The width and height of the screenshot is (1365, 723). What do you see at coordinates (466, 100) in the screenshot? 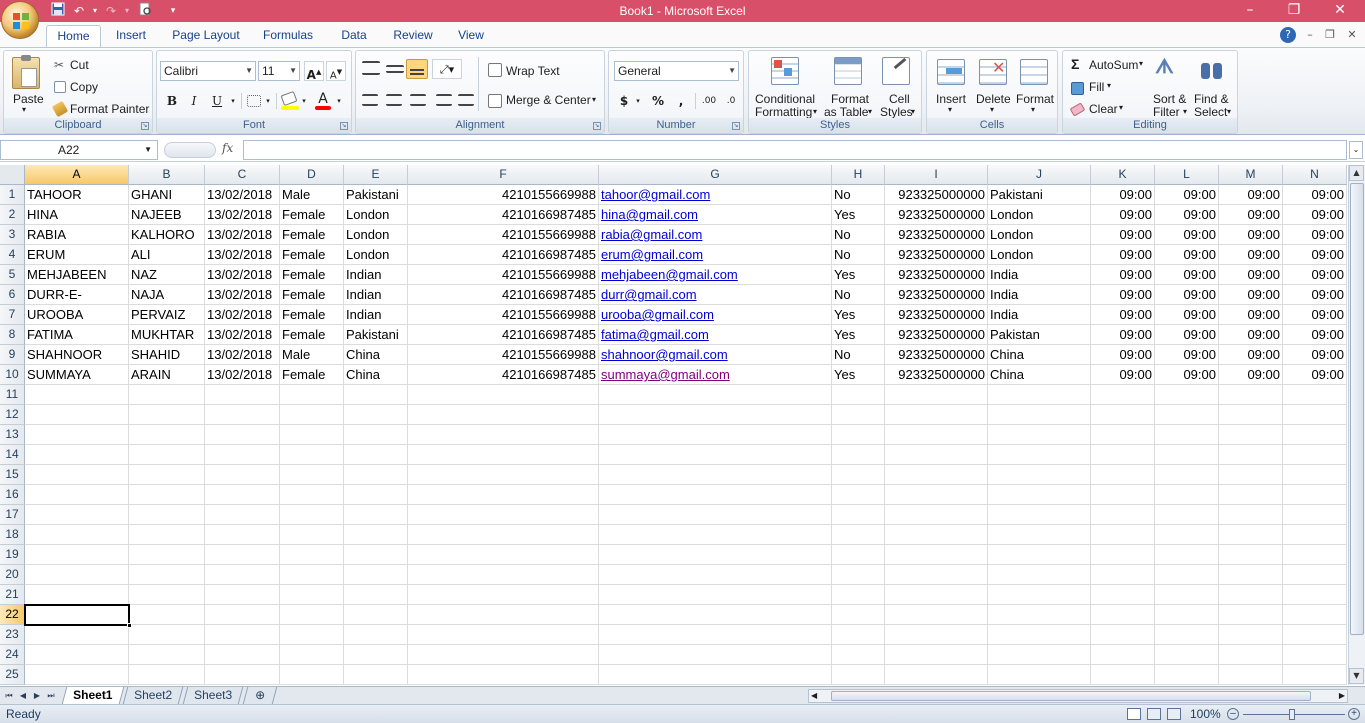
I see `increase-indent-icon` at bounding box center [466, 100].